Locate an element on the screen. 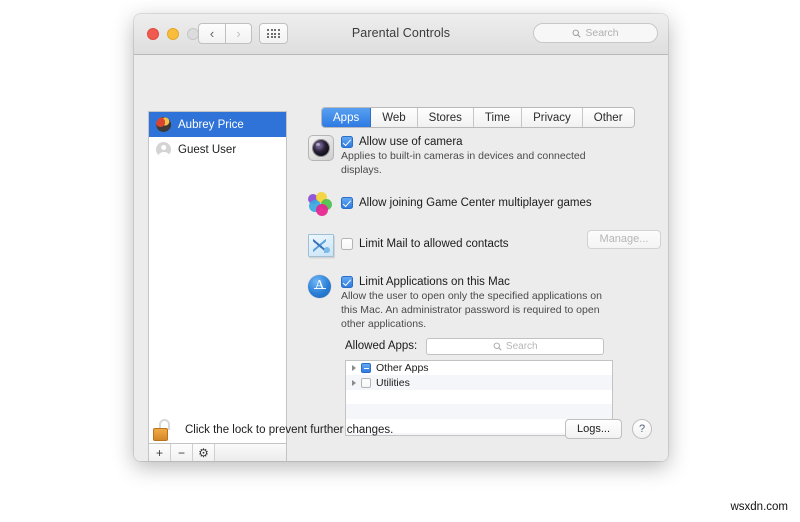  allowed-apps-search-input: Search is located at coordinates (515, 346).